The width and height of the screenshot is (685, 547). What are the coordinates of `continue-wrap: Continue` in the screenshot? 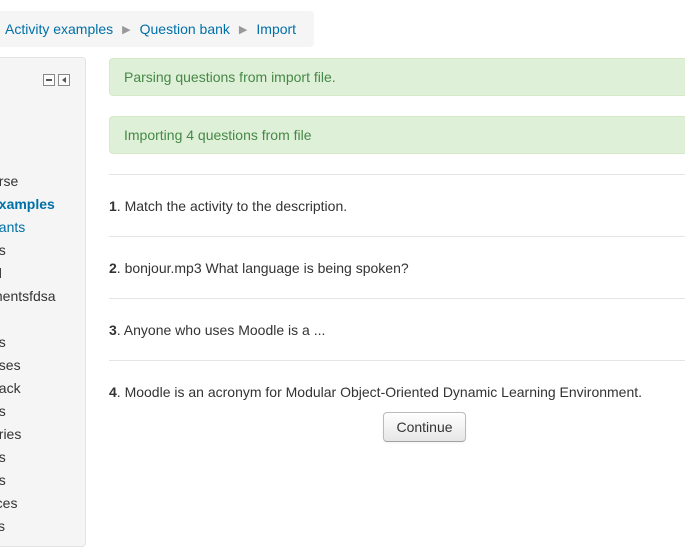 It's located at (424, 427).